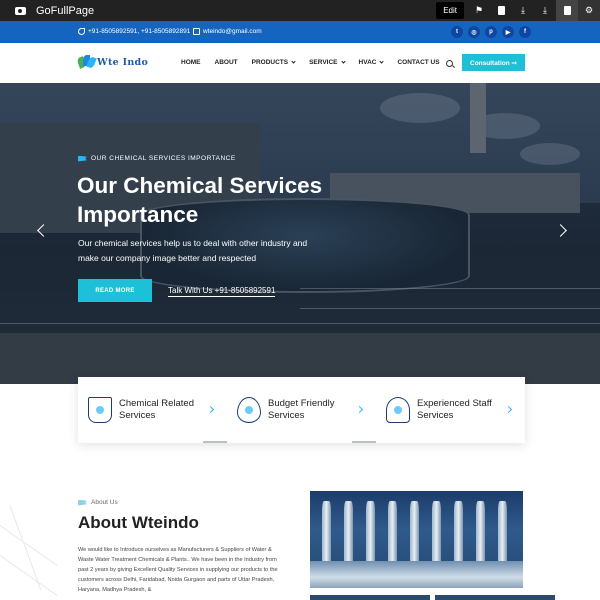 The width and height of the screenshot is (600, 600). I want to click on hero-title: Our Chemical Services Importance, so click(200, 200).